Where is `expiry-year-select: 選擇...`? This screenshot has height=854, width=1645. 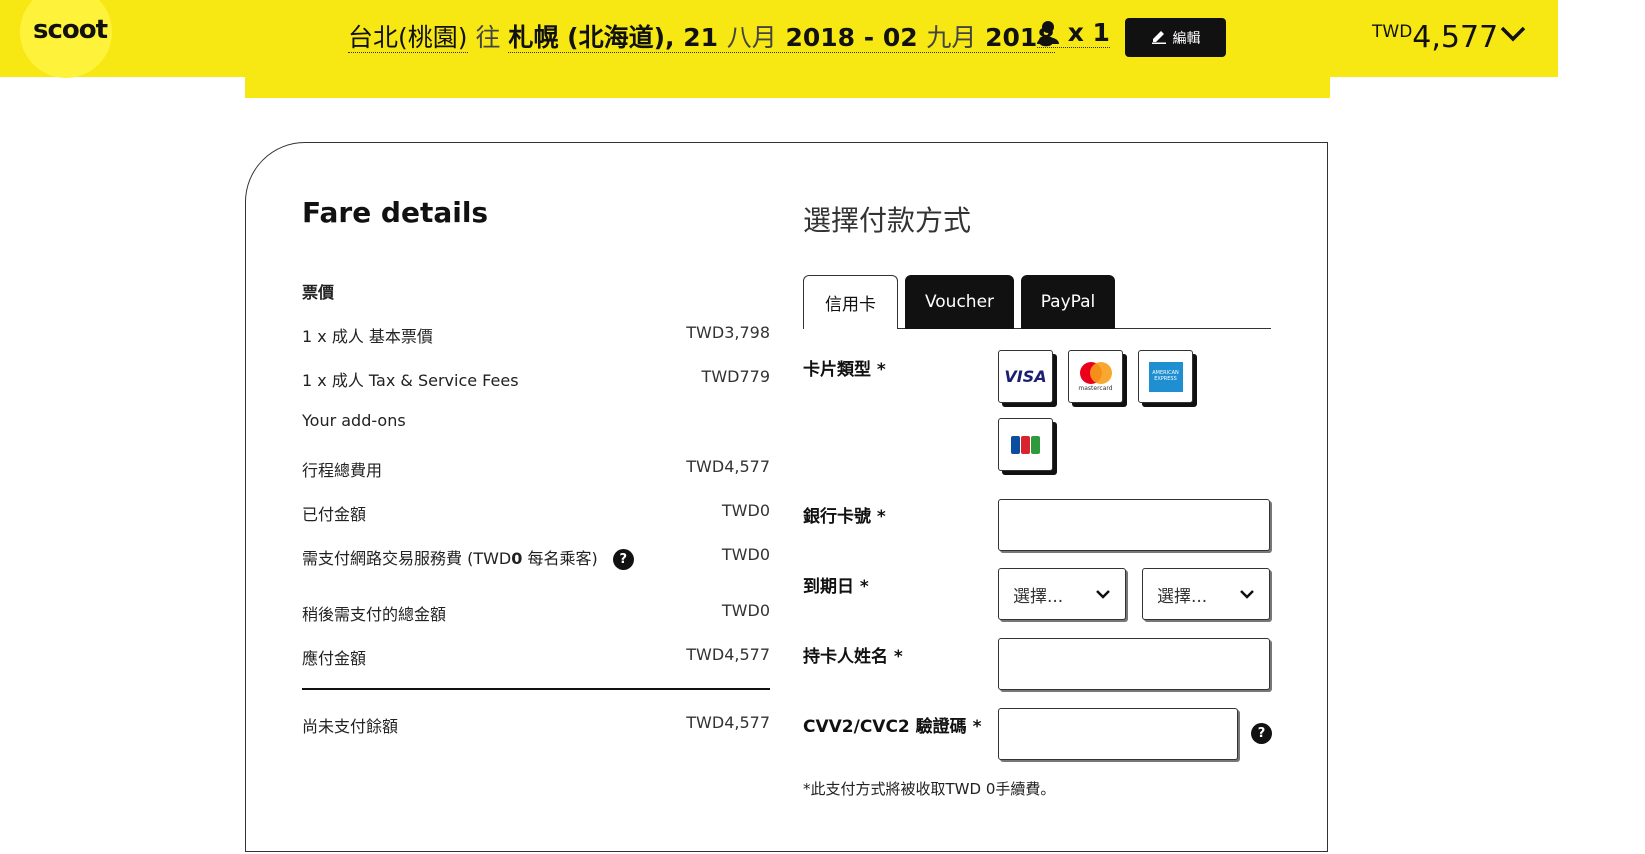
expiry-year-select: 選擇... is located at coordinates (1206, 594).